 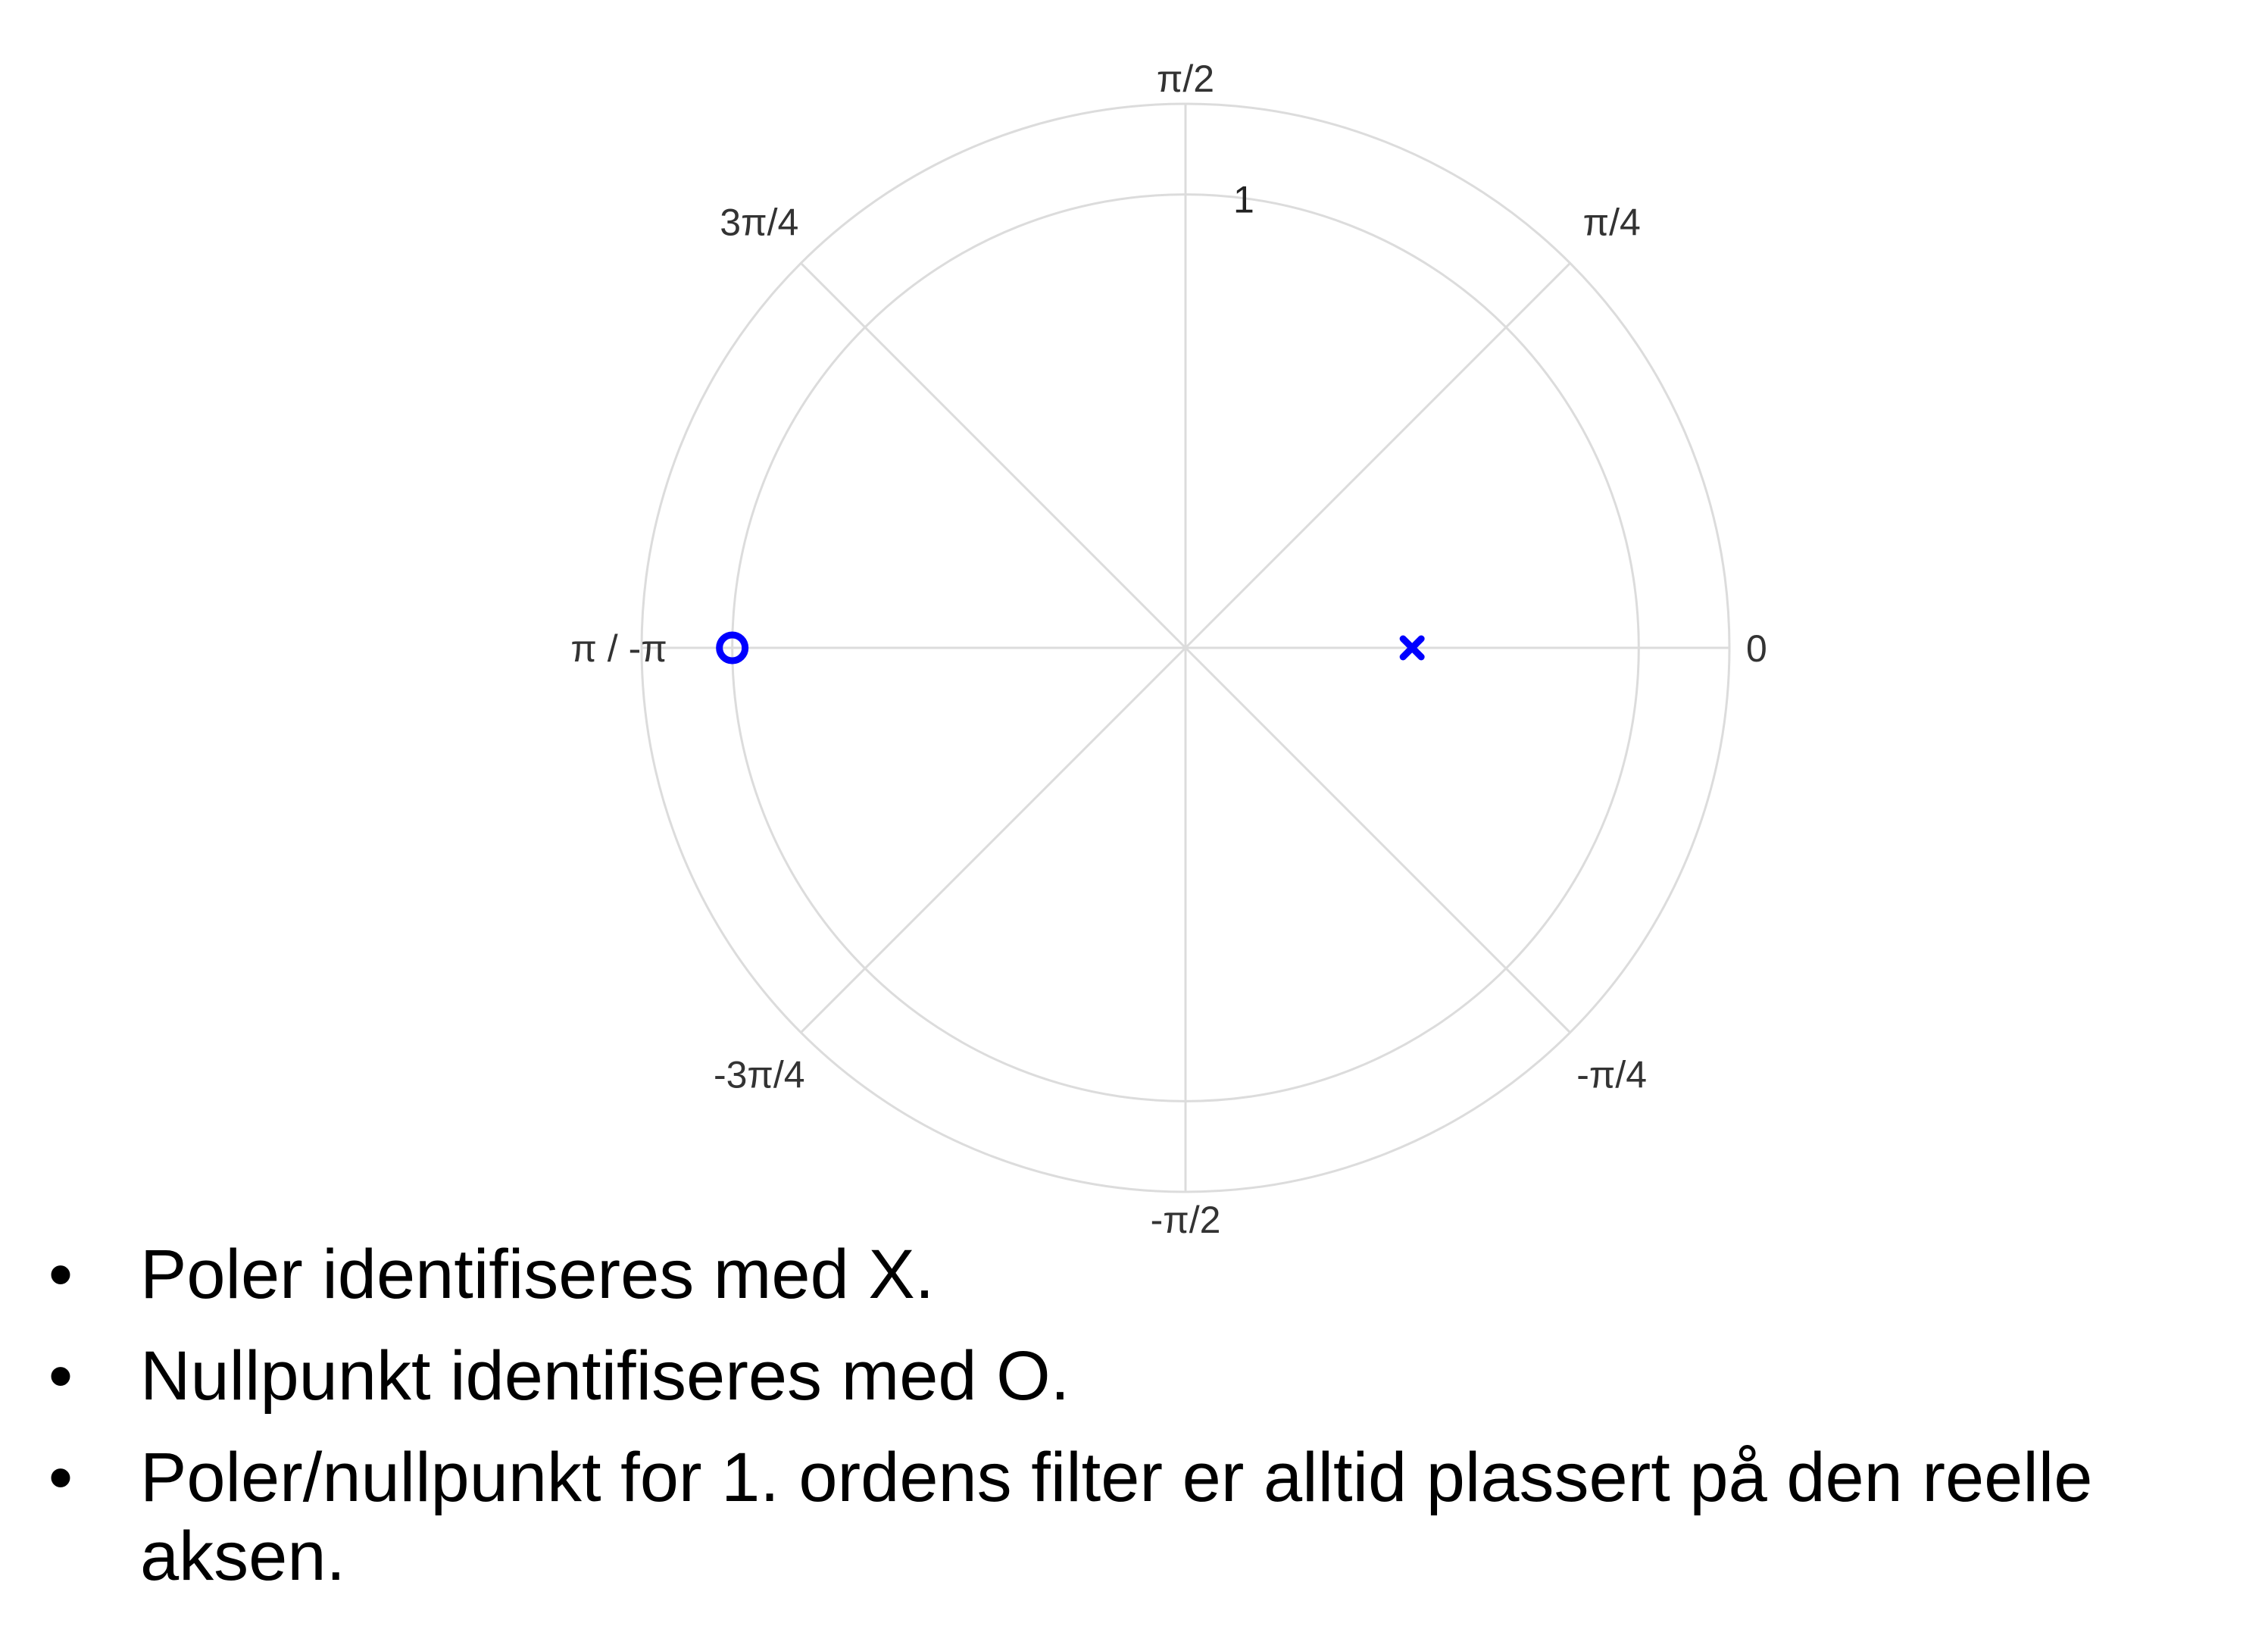 I want to click on bullet-text: Poler identifiseres med X., so click(x=537, y=1274).